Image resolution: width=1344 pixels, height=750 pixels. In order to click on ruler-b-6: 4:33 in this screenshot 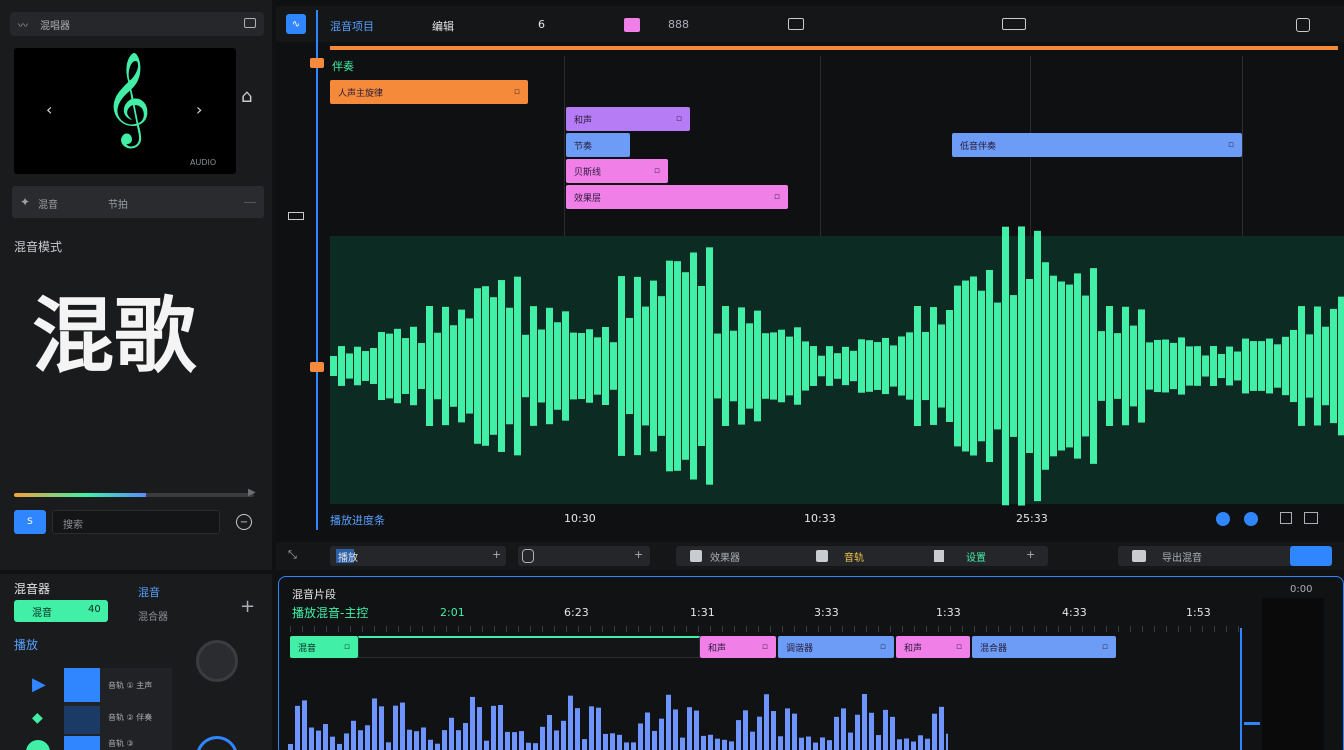, I will do `click(1074, 612)`.